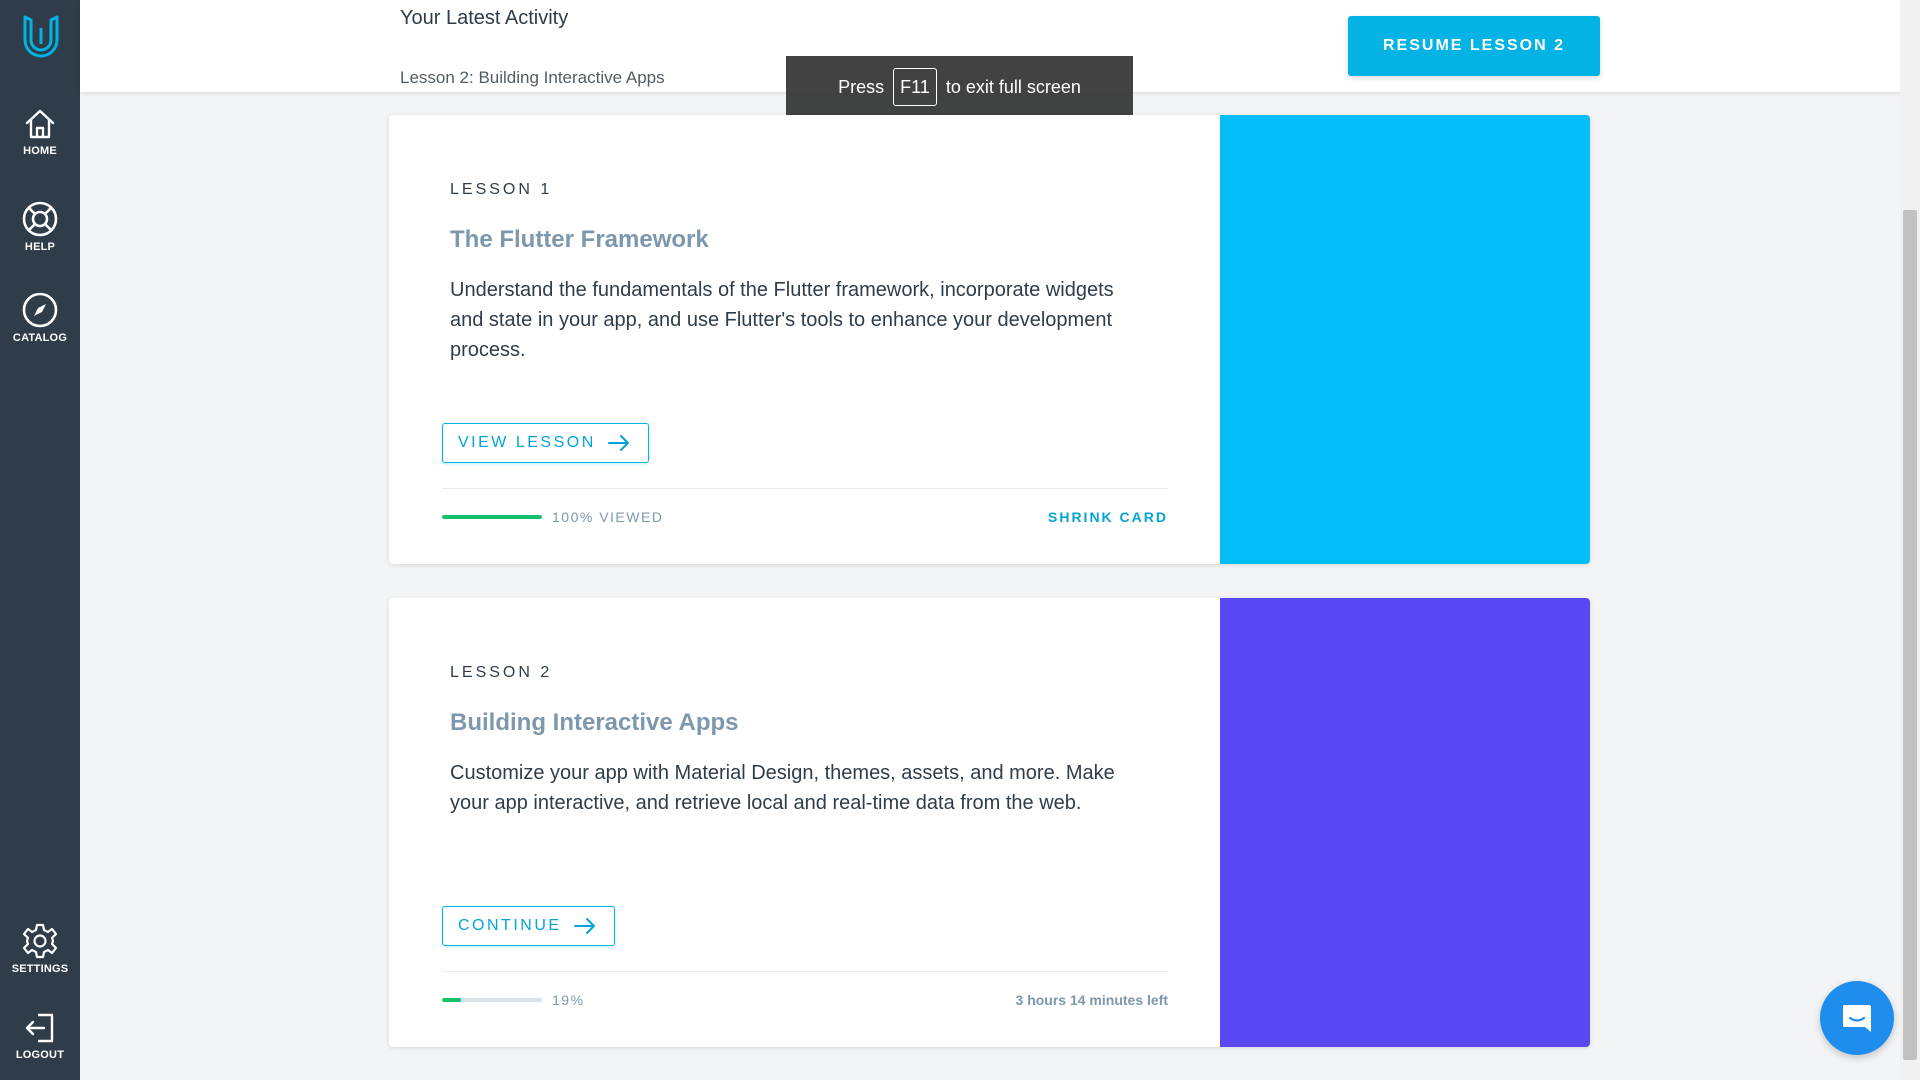  What do you see at coordinates (40, 219) in the screenshot?
I see `lifebuoy-icon` at bounding box center [40, 219].